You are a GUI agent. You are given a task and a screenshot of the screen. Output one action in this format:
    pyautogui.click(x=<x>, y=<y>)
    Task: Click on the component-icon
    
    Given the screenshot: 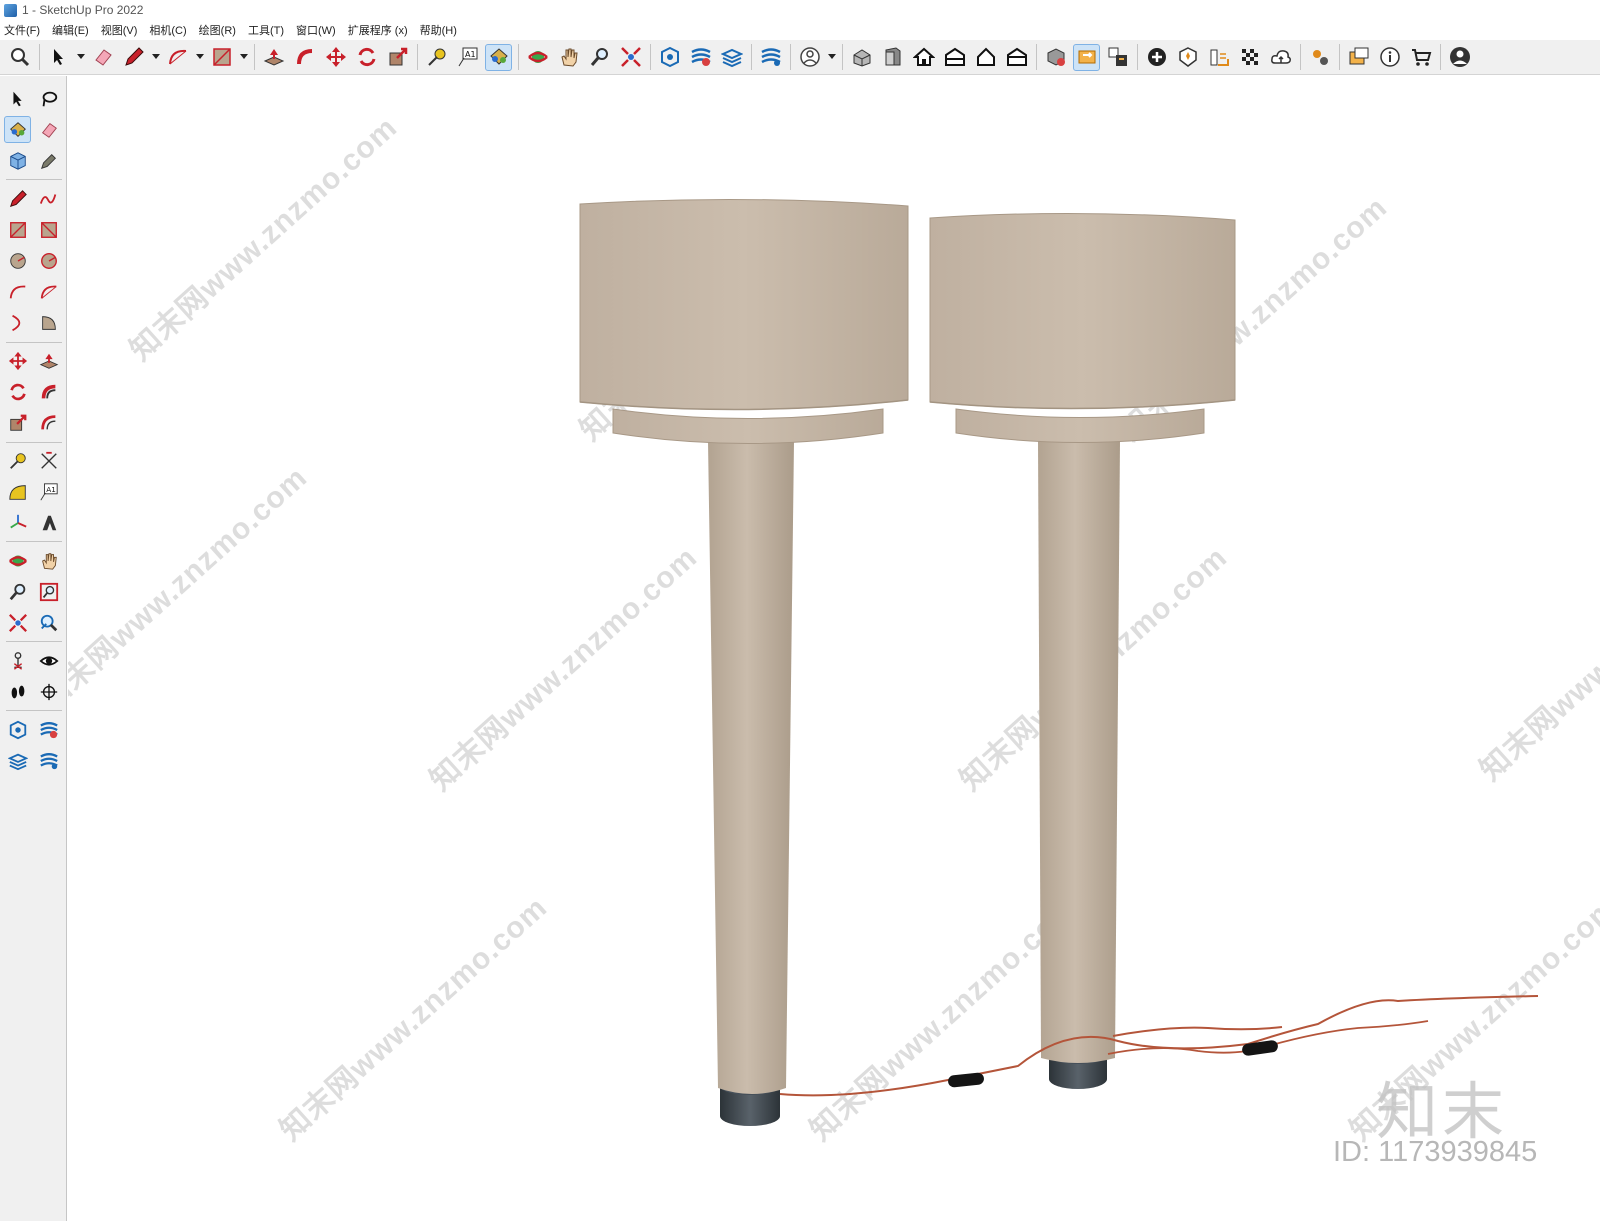 What is the action you would take?
    pyautogui.click(x=17, y=160)
    